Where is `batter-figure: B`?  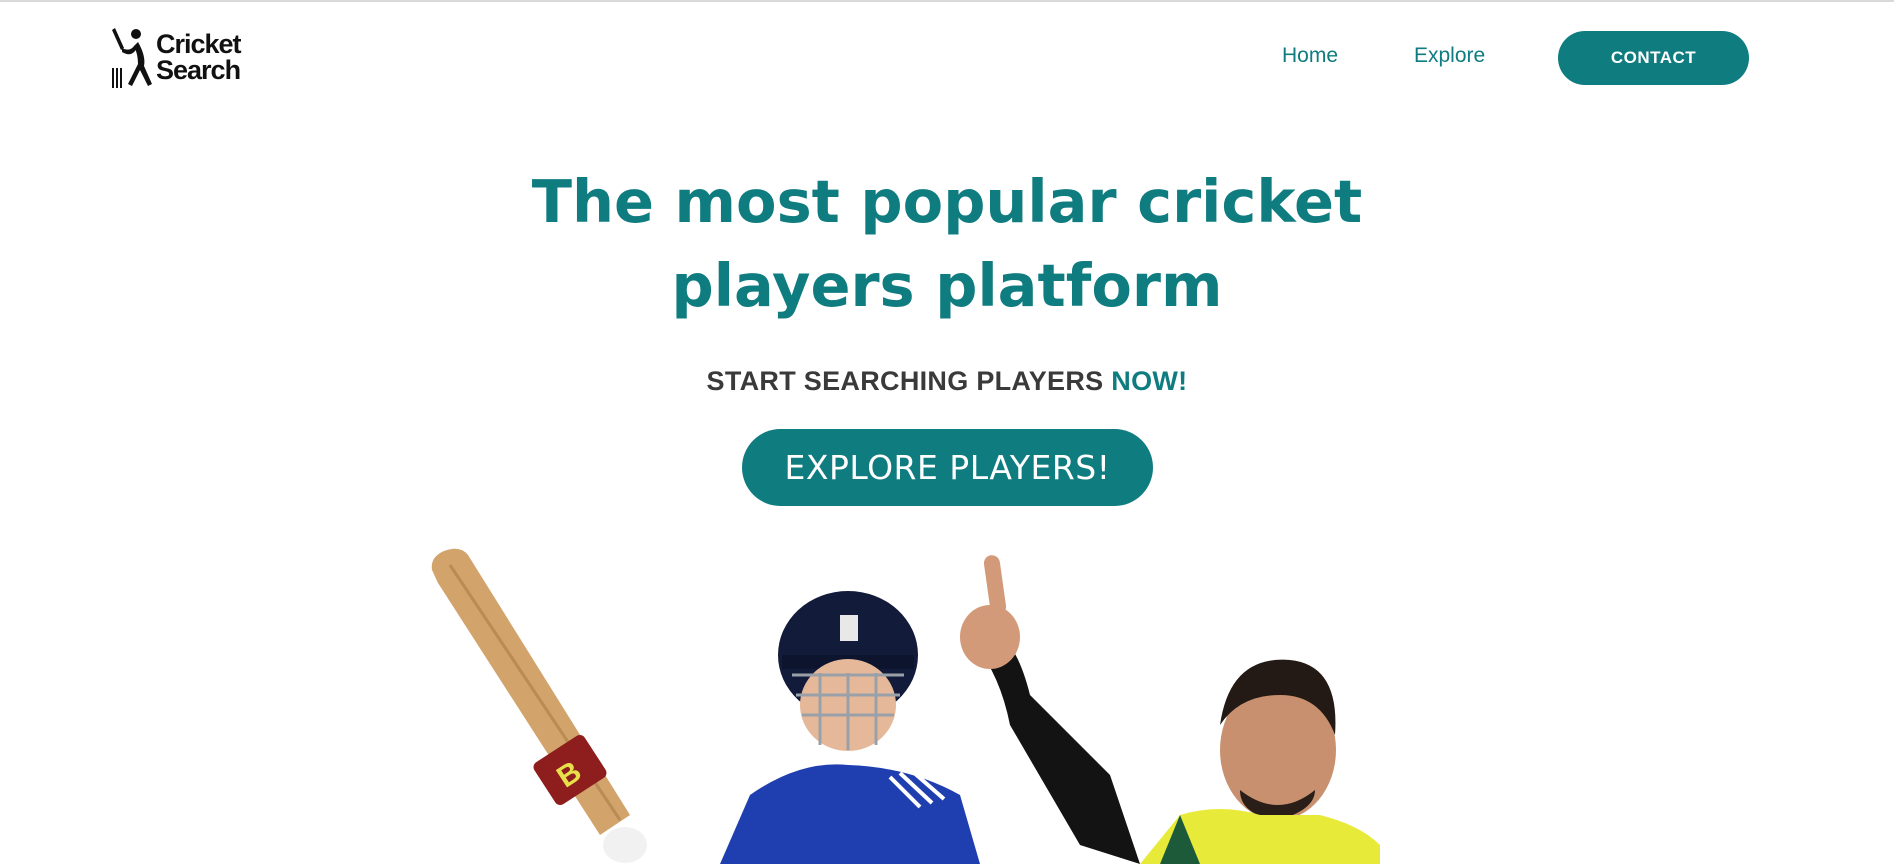
batter-figure: B is located at coordinates (705, 706).